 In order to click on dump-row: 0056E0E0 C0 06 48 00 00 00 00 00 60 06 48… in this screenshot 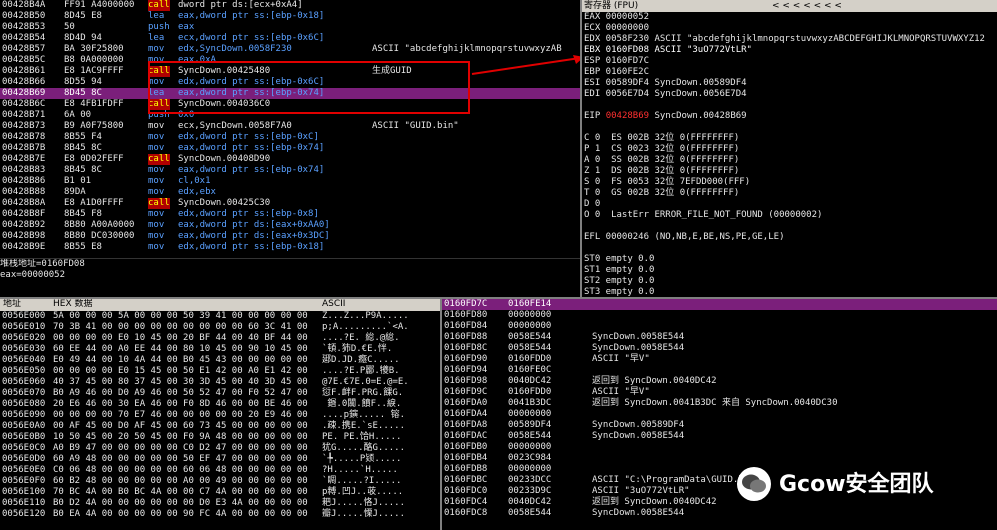, I will do `click(220, 470)`.